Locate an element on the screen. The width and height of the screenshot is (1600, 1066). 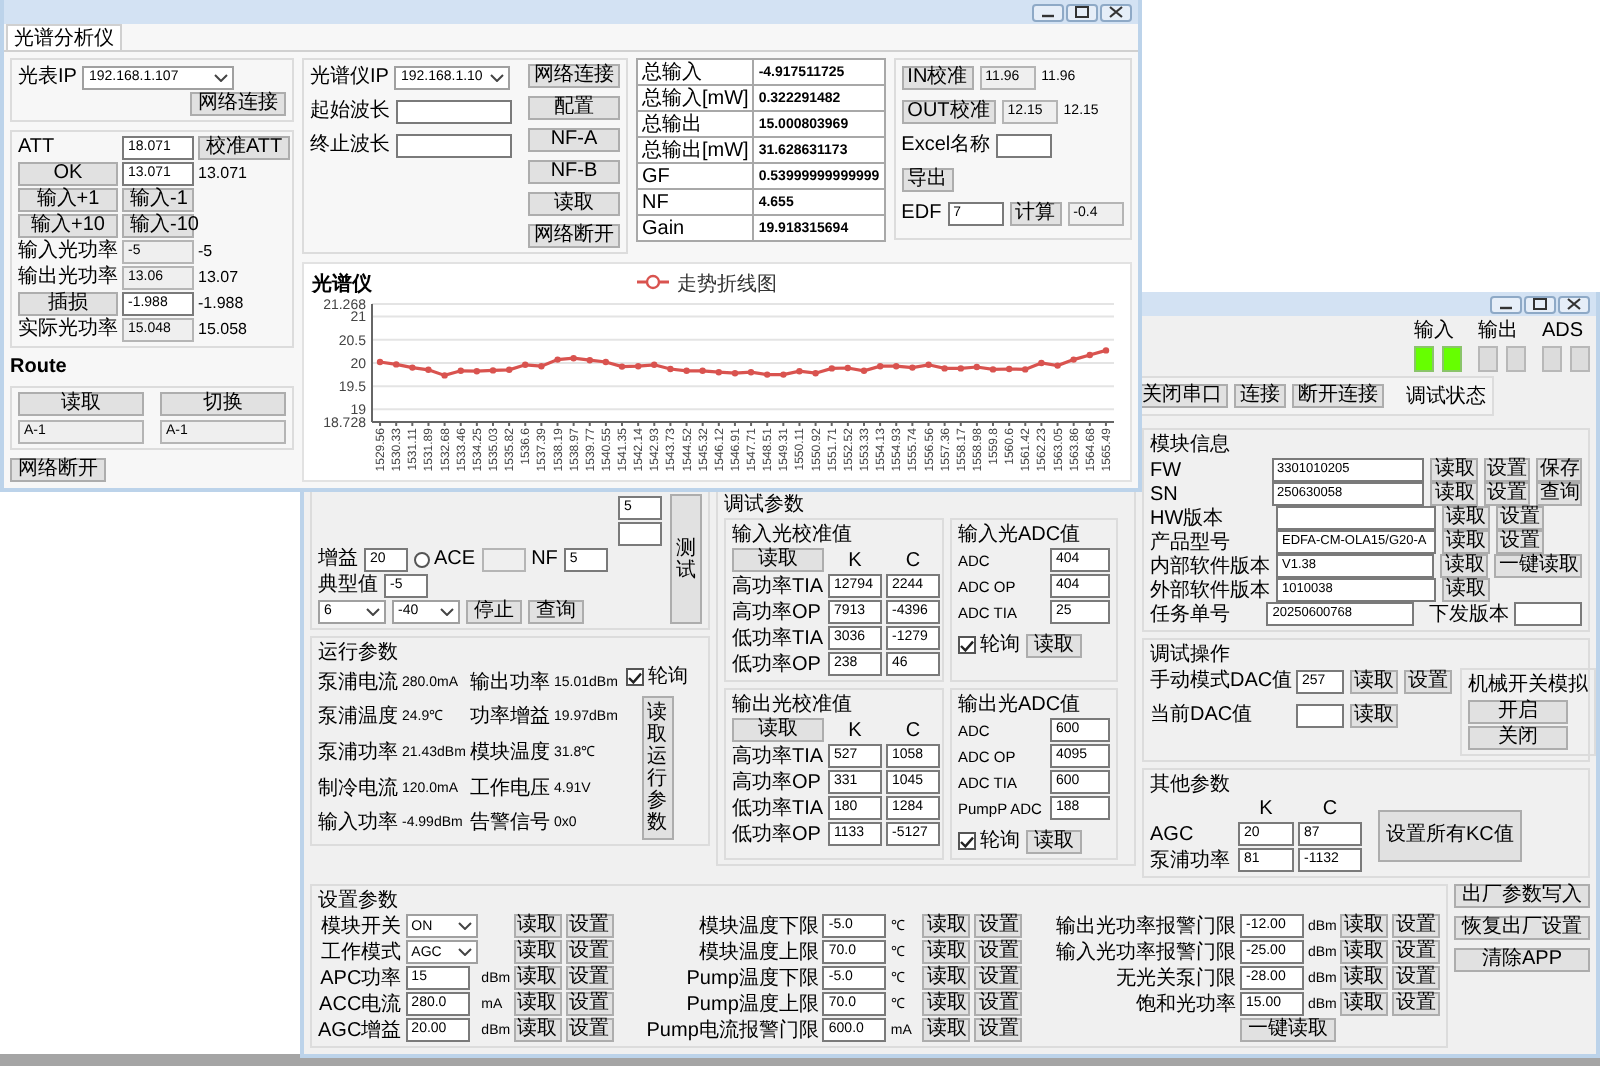
action-button: 输入-1 is located at coordinates (158, 200).